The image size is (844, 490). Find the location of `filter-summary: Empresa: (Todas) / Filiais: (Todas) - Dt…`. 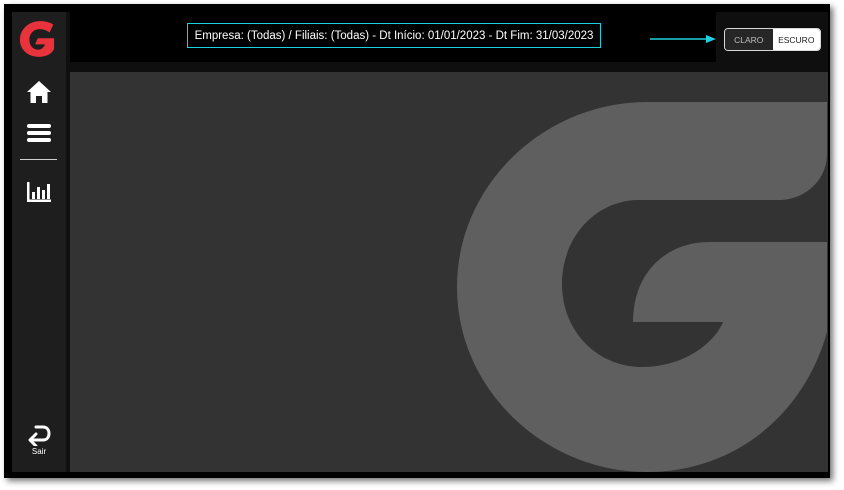

filter-summary: Empresa: (Todas) / Filiais: (Todas) - Dt… is located at coordinates (394, 35).